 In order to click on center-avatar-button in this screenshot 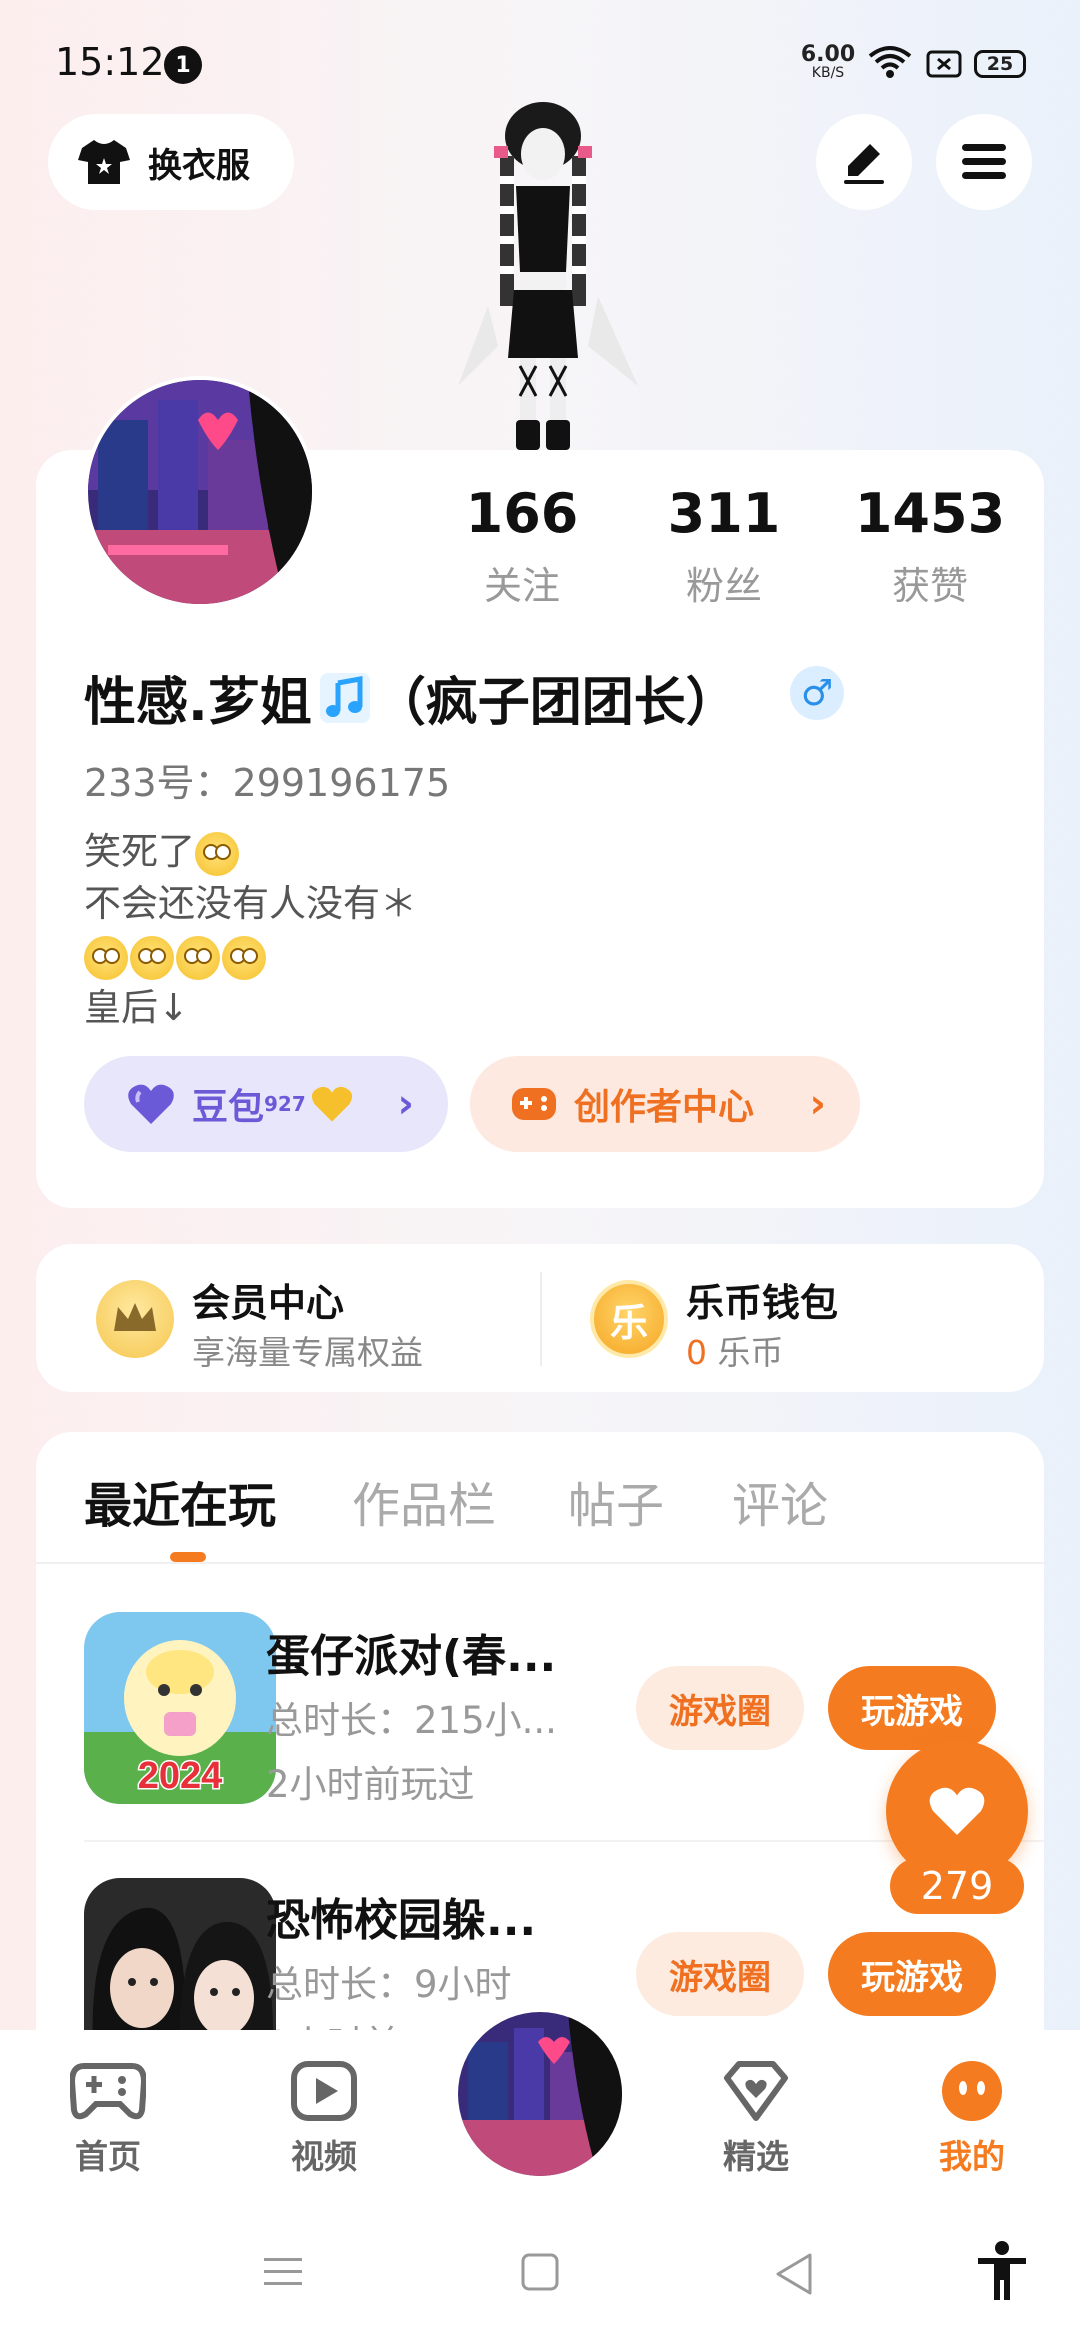, I will do `click(540, 2094)`.